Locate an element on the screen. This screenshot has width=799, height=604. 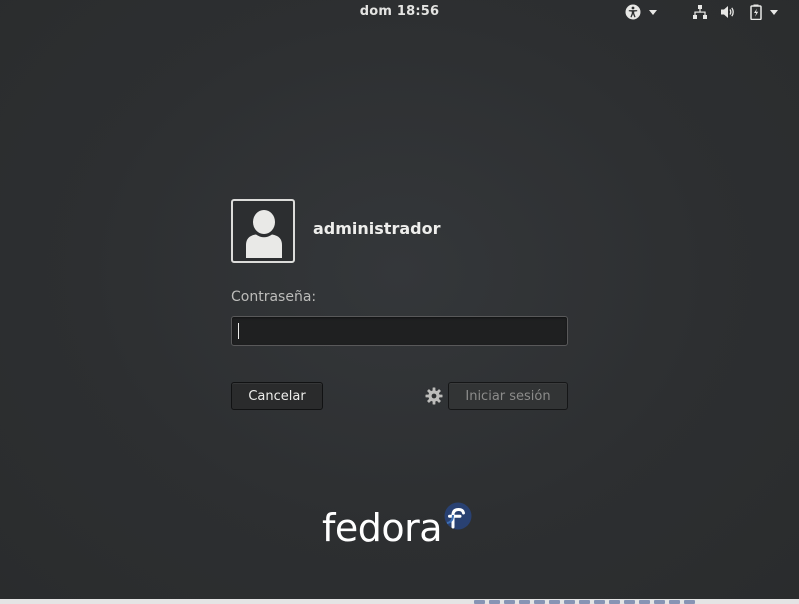
fedora-logo: fedora is located at coordinates (398, 527).